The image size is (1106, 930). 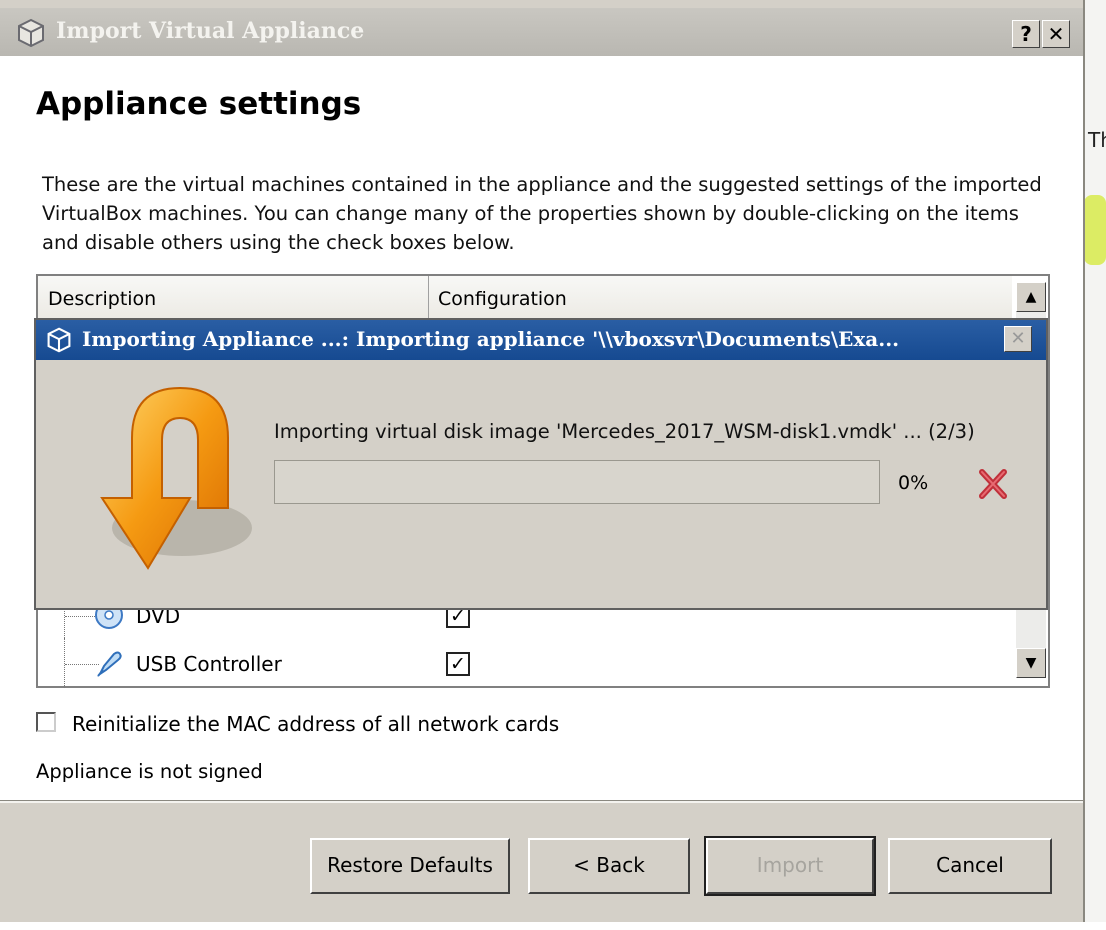 I want to click on progress-close-button: ✕, so click(x=1018, y=339).